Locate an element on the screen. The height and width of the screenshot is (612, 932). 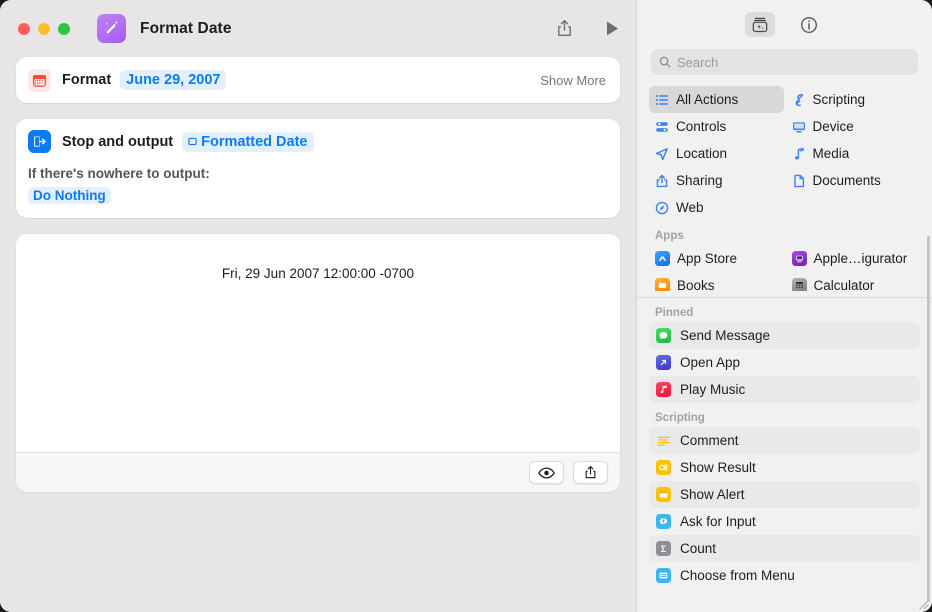
resize-grip is located at coordinates (923, 604).